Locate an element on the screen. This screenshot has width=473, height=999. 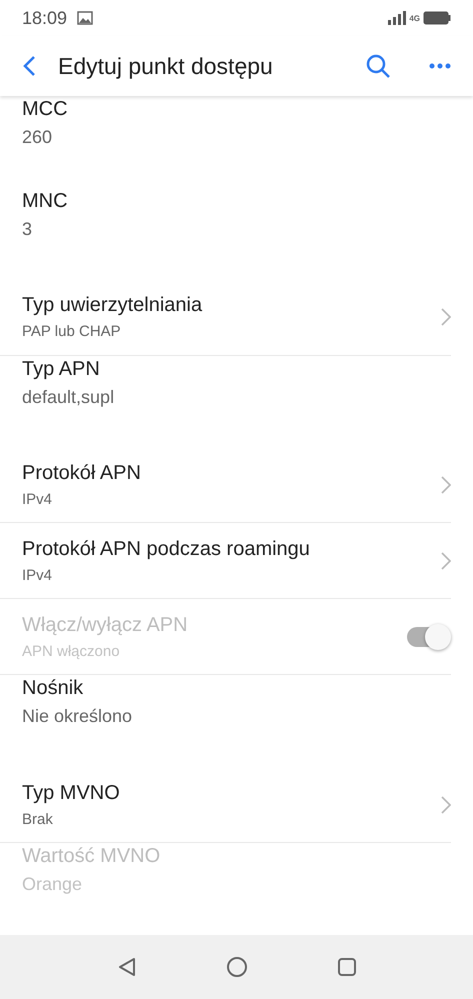
image-icon is located at coordinates (85, 18).